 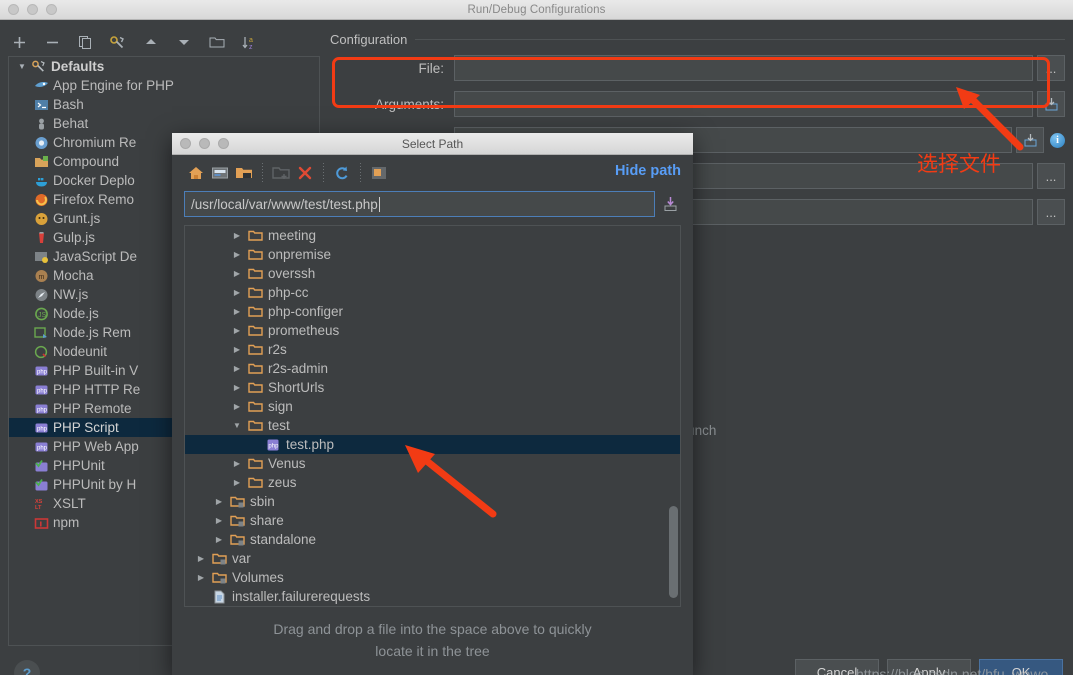 What do you see at coordinates (80, 351) in the screenshot?
I see `sidebar-item-label: Nodeunit` at bounding box center [80, 351].